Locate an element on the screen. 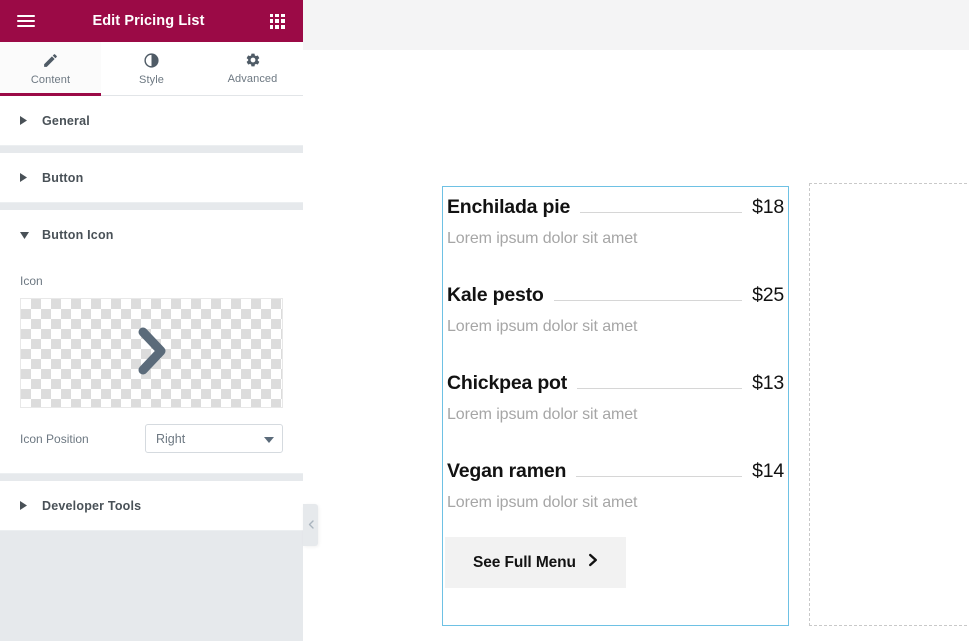  see-full-menu-label: See Full Menu is located at coordinates (524, 562).